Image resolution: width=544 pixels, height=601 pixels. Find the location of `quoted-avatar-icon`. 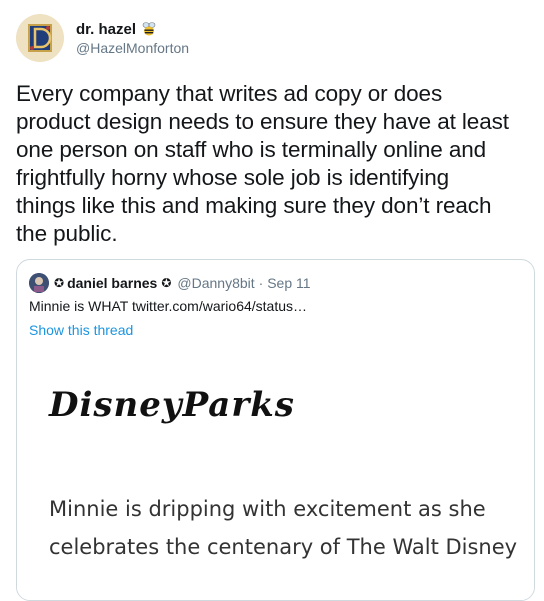

quoted-avatar-icon is located at coordinates (39, 283).